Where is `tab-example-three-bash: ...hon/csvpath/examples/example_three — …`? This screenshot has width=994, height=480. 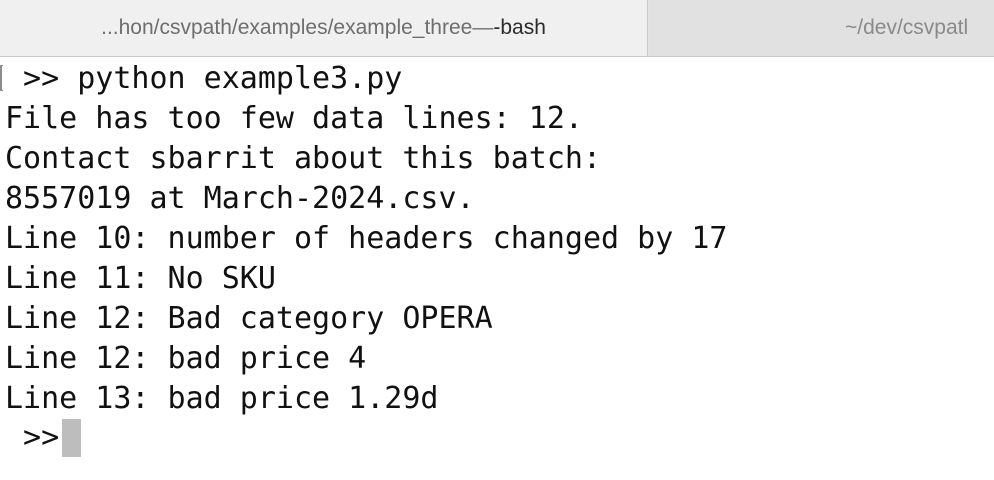
tab-example-three-bash: ...hon/csvpath/examples/example_three — … is located at coordinates (324, 28).